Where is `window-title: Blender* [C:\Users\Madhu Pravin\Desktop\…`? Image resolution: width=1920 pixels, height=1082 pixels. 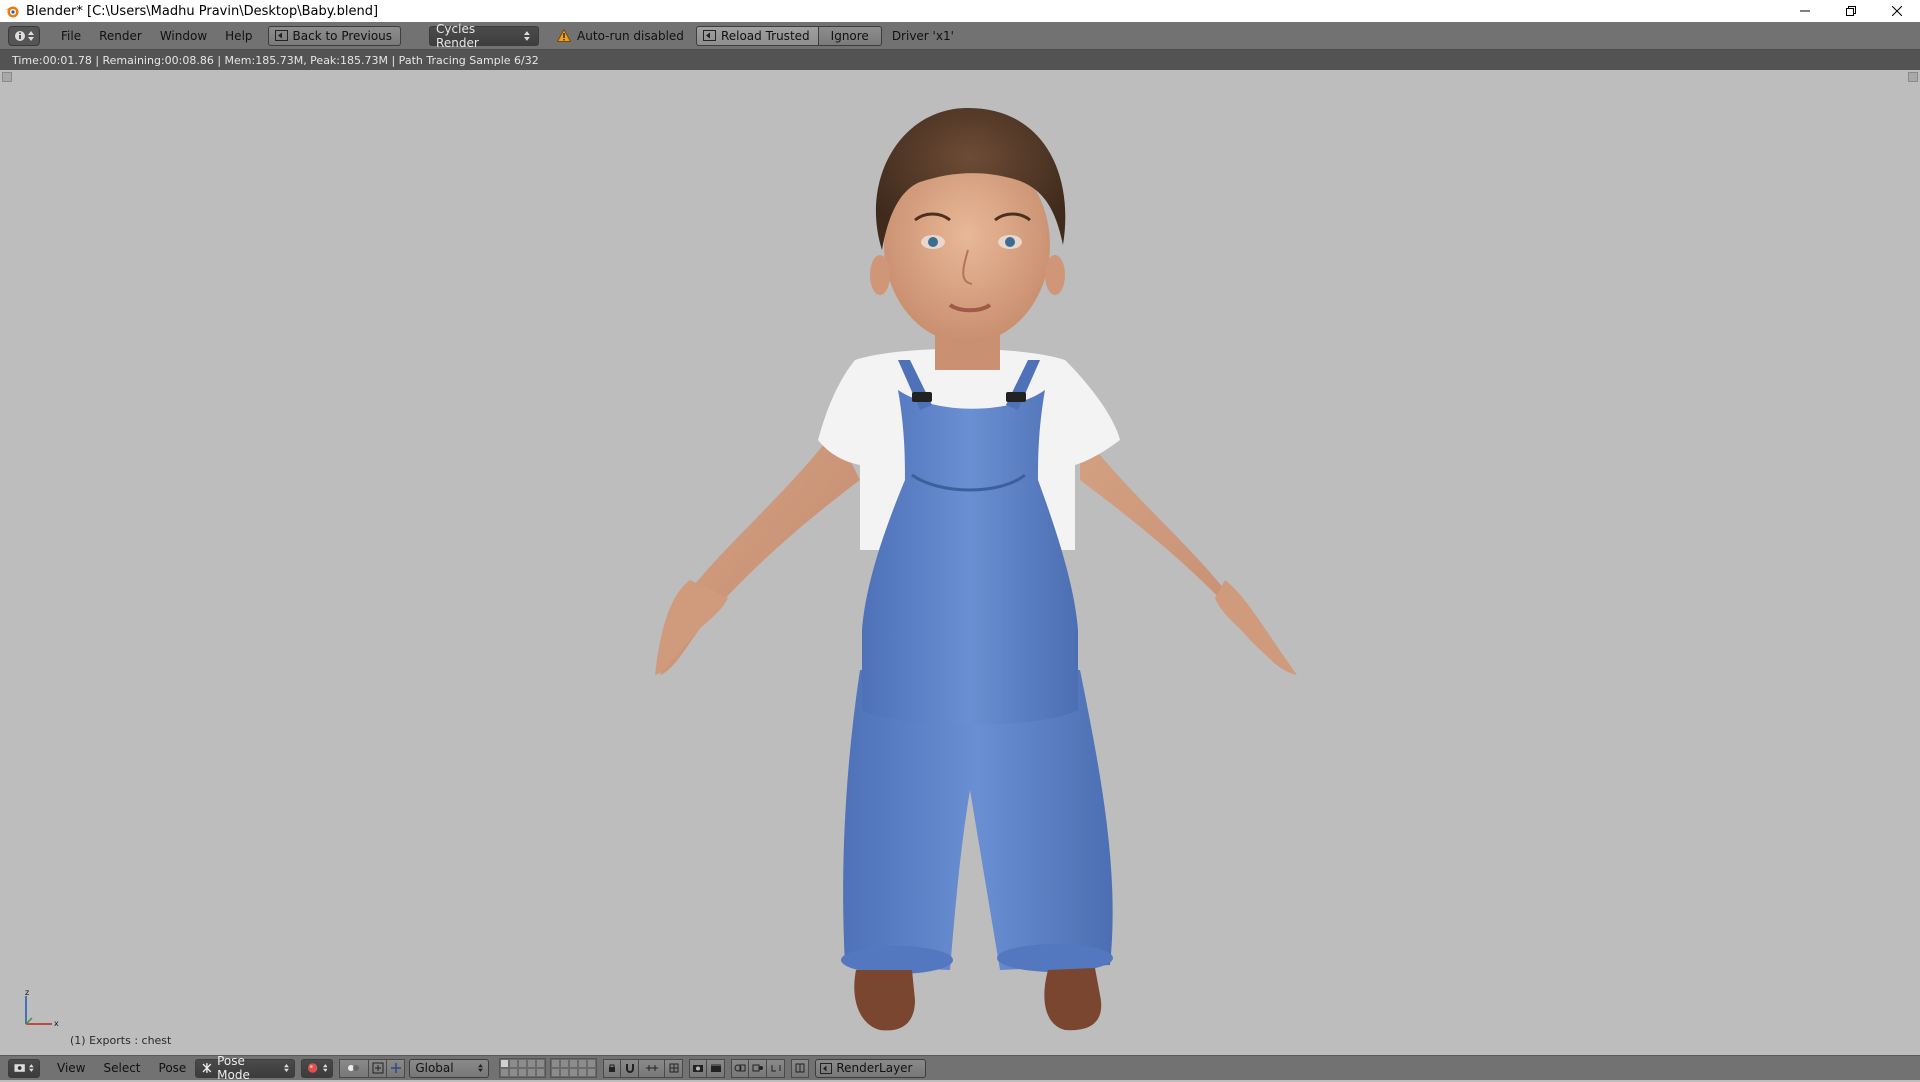 window-title: Blender* [C:\Users\Madhu Pravin\Desktop\… is located at coordinates (202, 11).